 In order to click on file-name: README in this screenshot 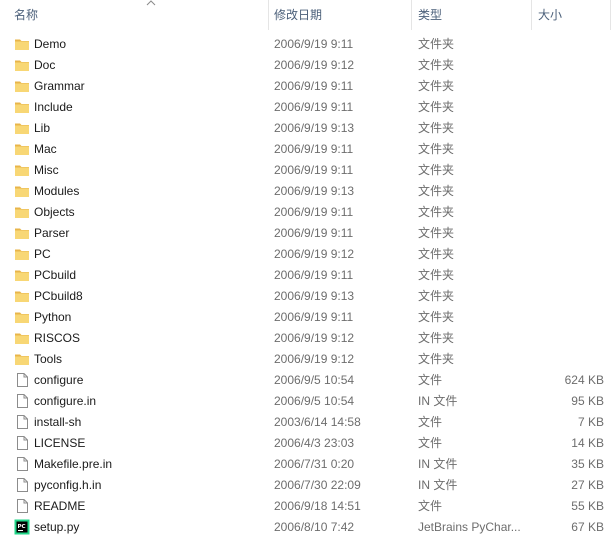, I will do `click(60, 506)`.